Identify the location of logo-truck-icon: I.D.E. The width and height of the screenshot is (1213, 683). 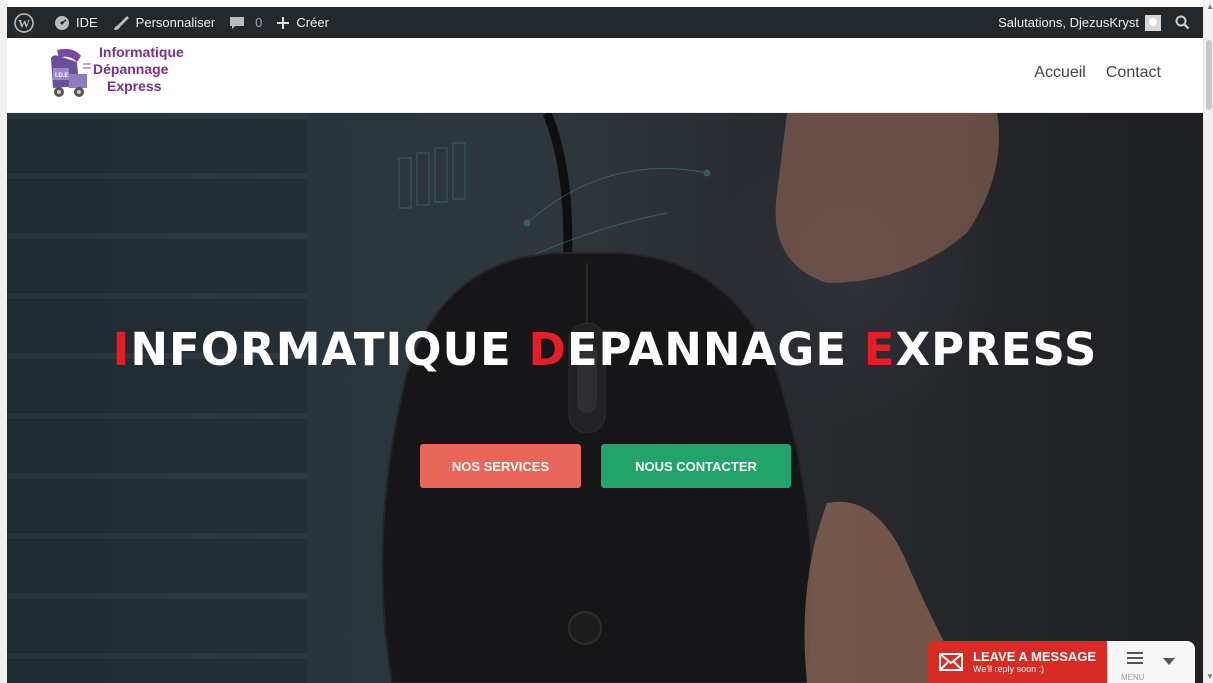
(70, 75).